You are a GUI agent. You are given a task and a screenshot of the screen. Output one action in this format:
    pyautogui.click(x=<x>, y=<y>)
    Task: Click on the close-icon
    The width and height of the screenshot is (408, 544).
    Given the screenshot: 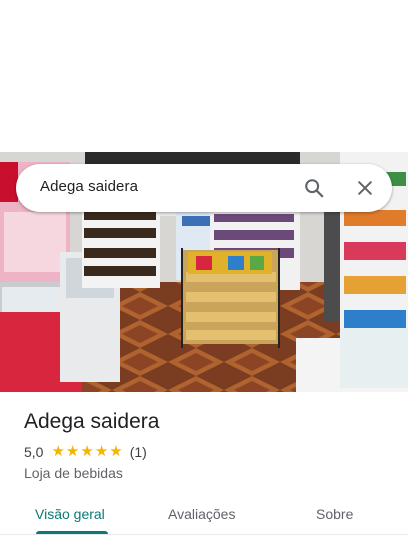 What is the action you would take?
    pyautogui.click(x=365, y=188)
    